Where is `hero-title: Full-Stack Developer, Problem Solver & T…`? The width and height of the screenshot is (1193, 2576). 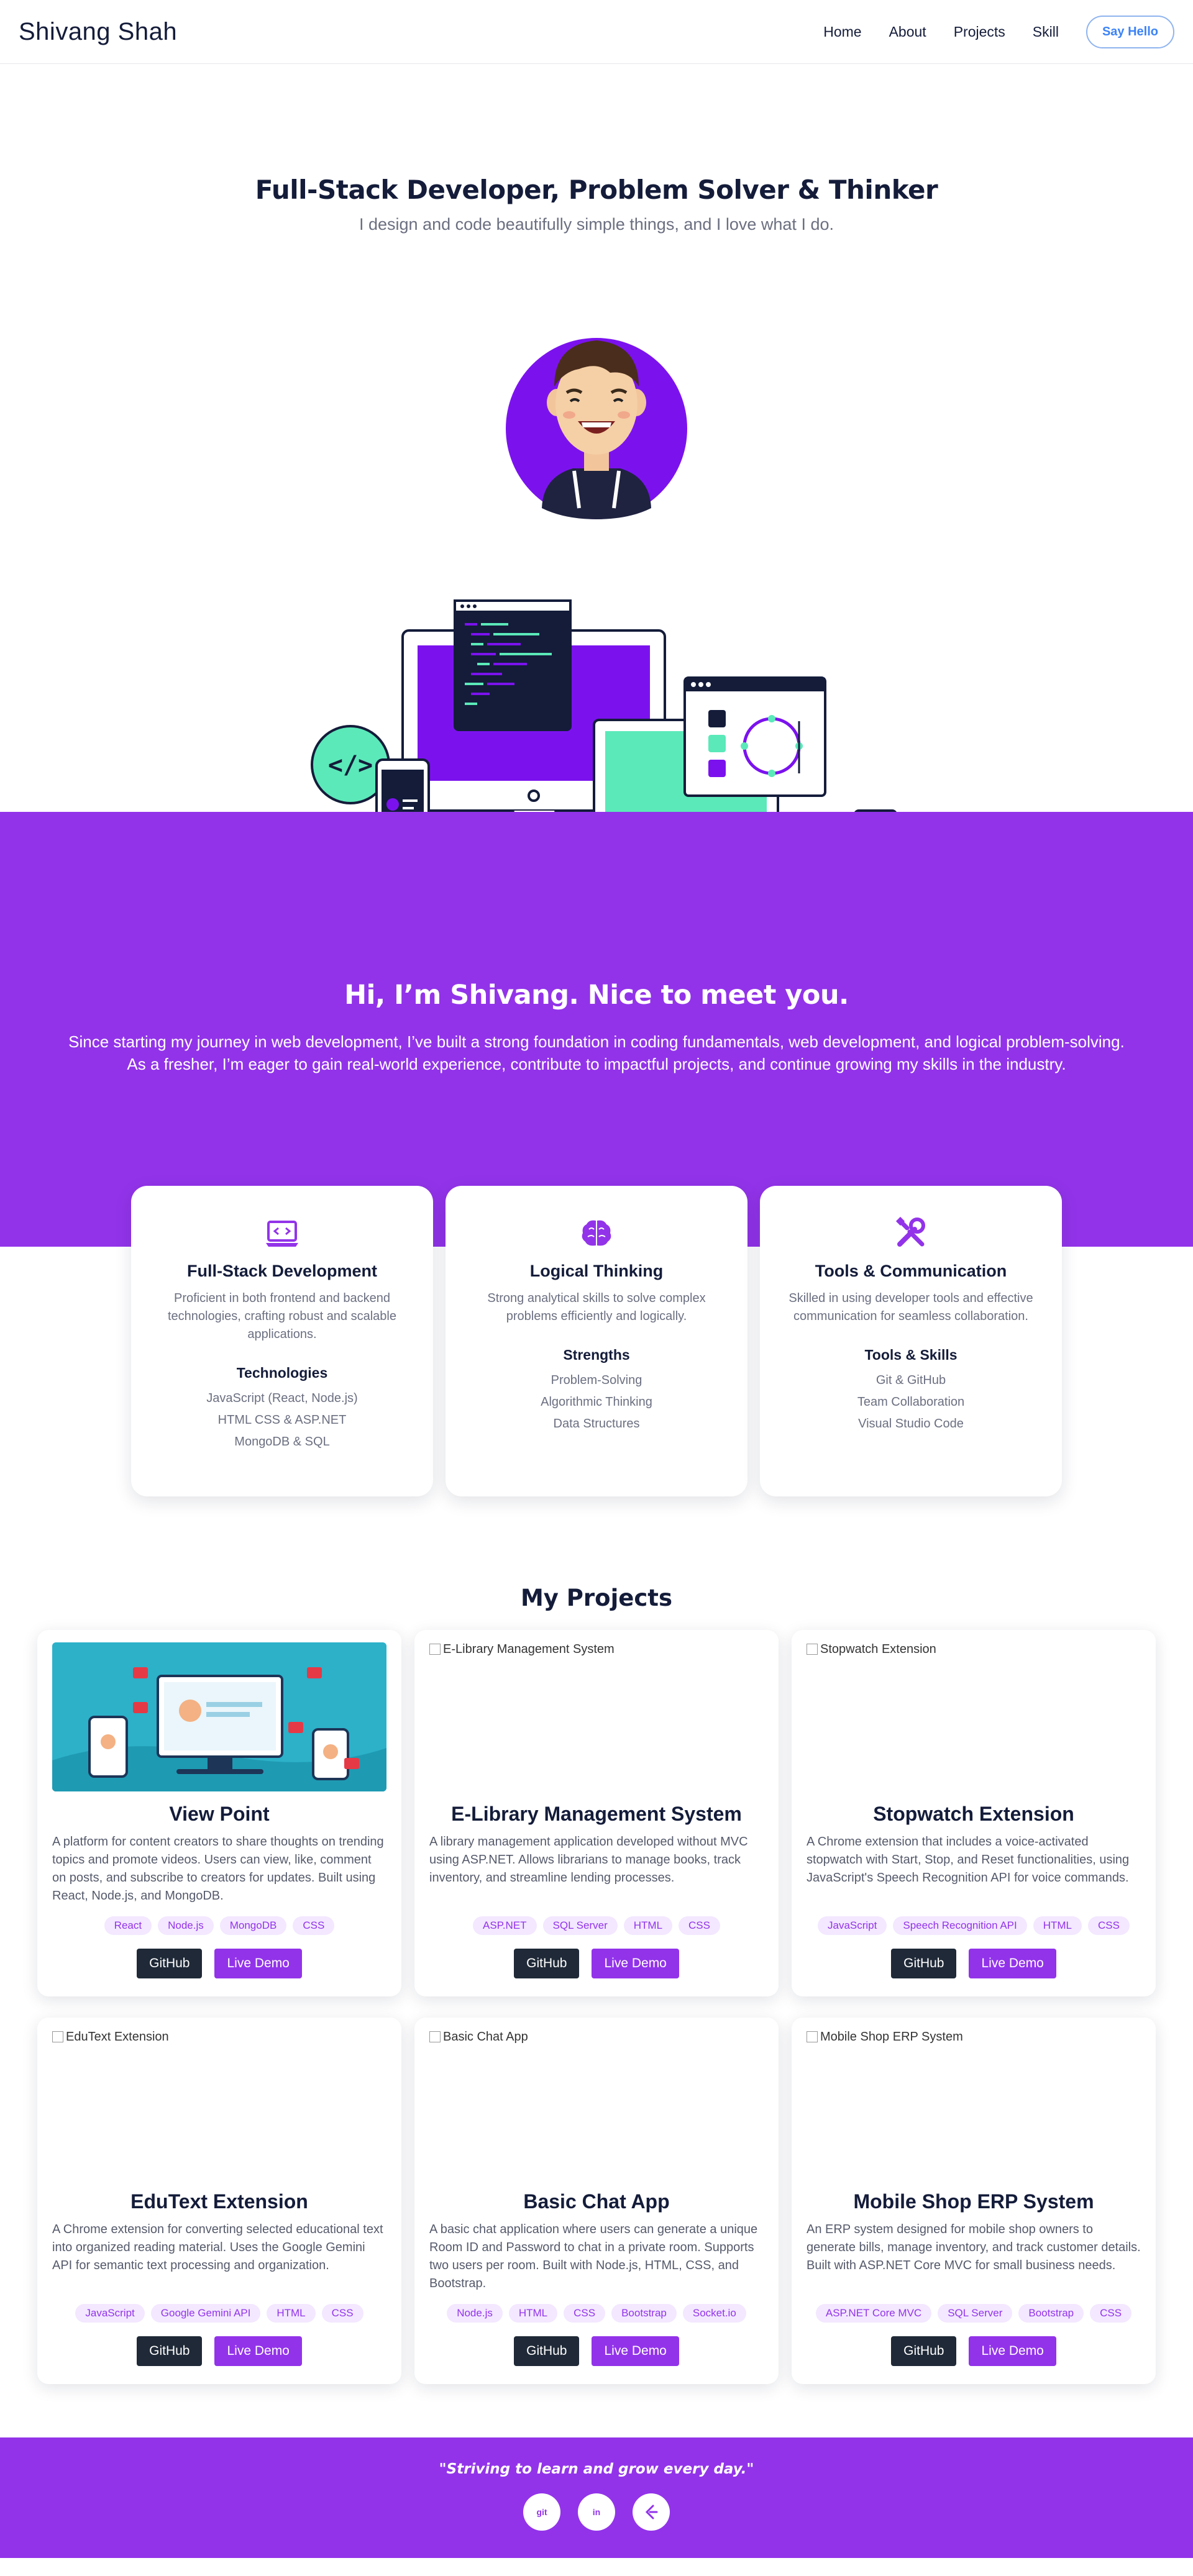
hero-title: Full-Stack Developer, Problem Solver & T… is located at coordinates (596, 190).